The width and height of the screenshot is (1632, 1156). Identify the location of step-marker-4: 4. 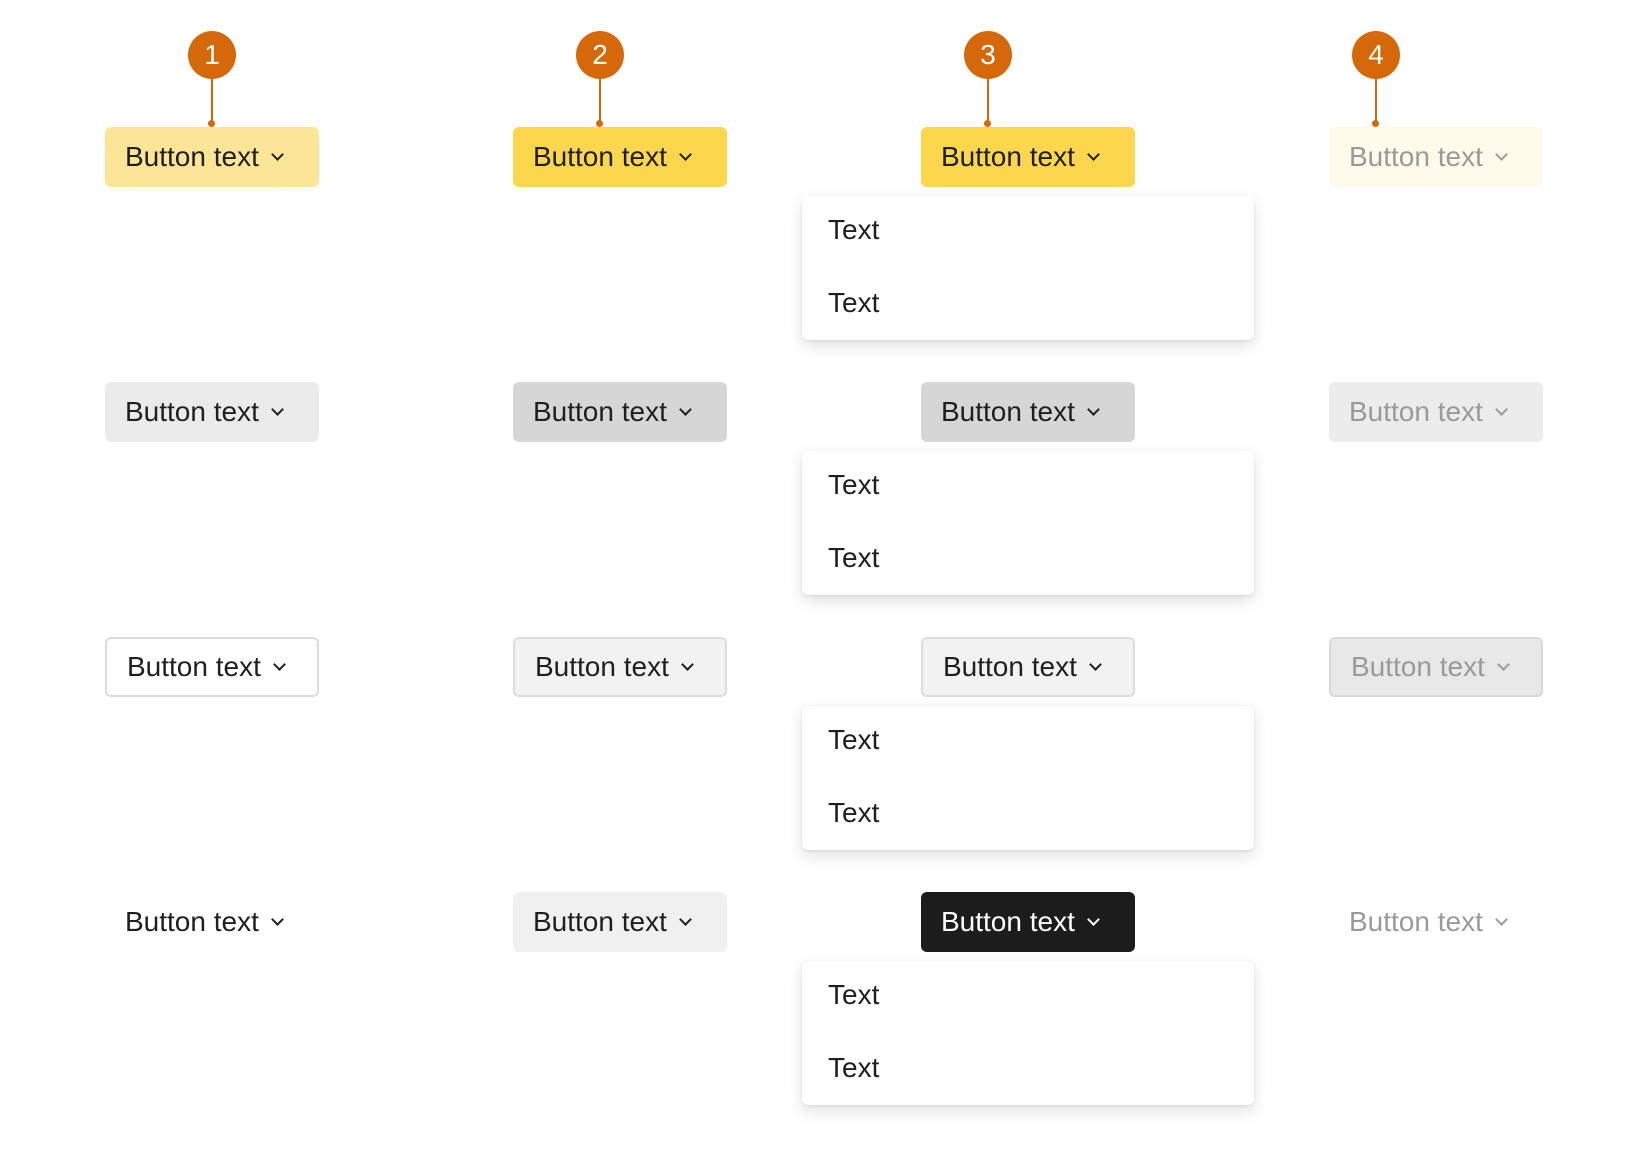
(1376, 65).